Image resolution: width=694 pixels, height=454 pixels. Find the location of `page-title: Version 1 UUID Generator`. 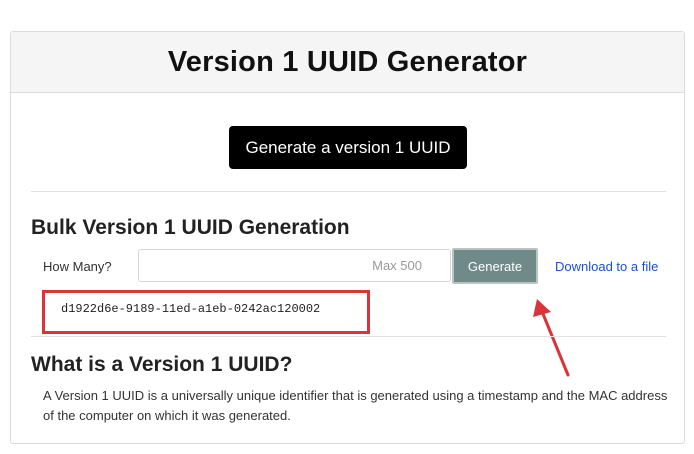

page-title: Version 1 UUID Generator is located at coordinates (347, 61).